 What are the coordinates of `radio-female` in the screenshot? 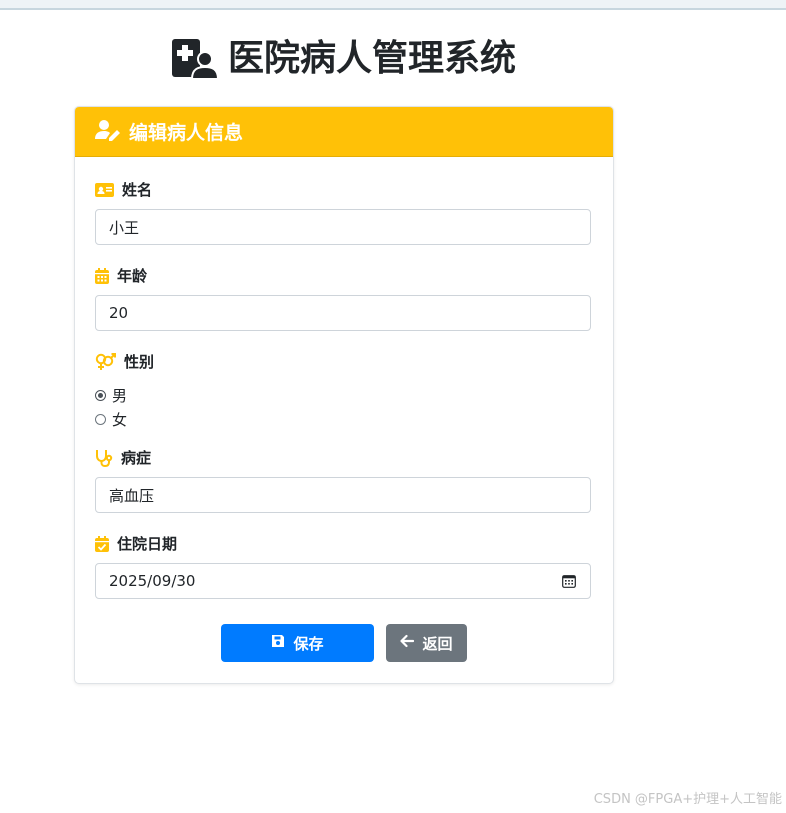 It's located at (100, 419).